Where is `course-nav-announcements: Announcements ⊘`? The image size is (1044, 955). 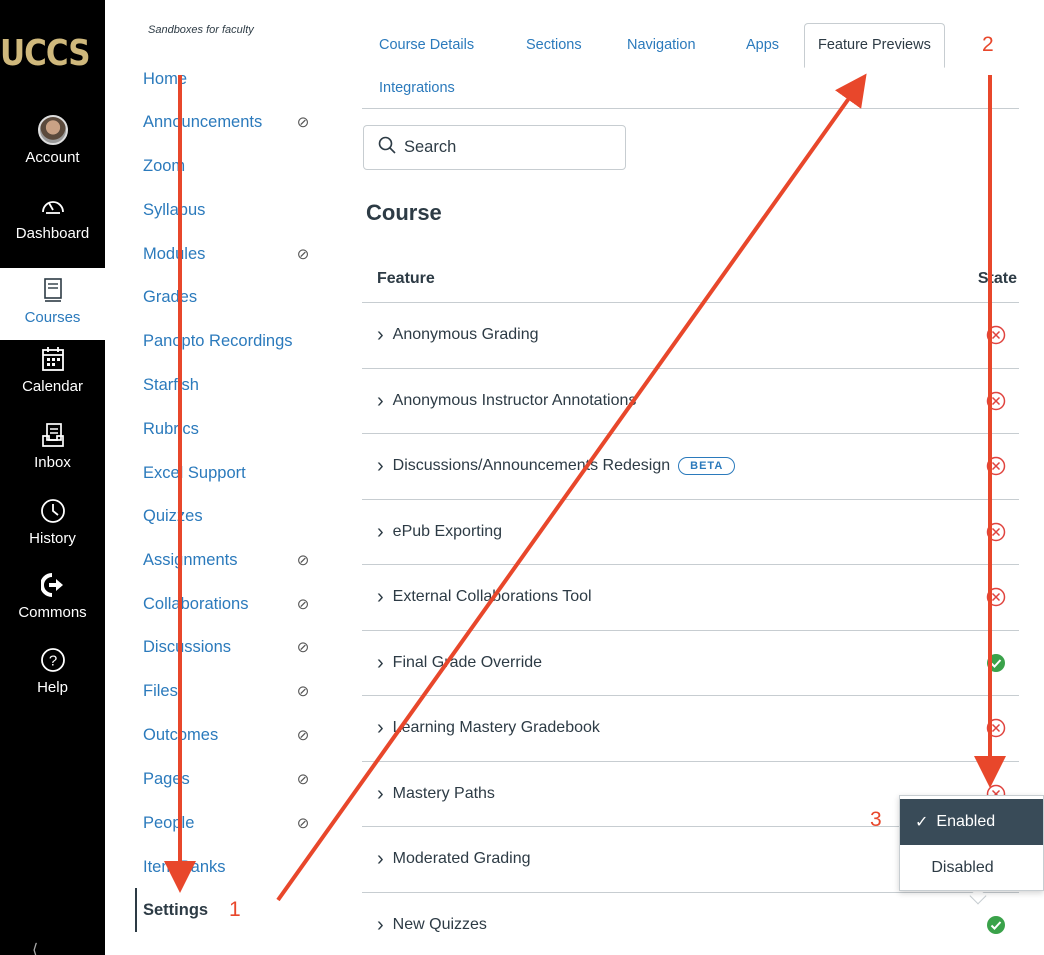 course-nav-announcements: Announcements ⊘ is located at coordinates (243, 122).